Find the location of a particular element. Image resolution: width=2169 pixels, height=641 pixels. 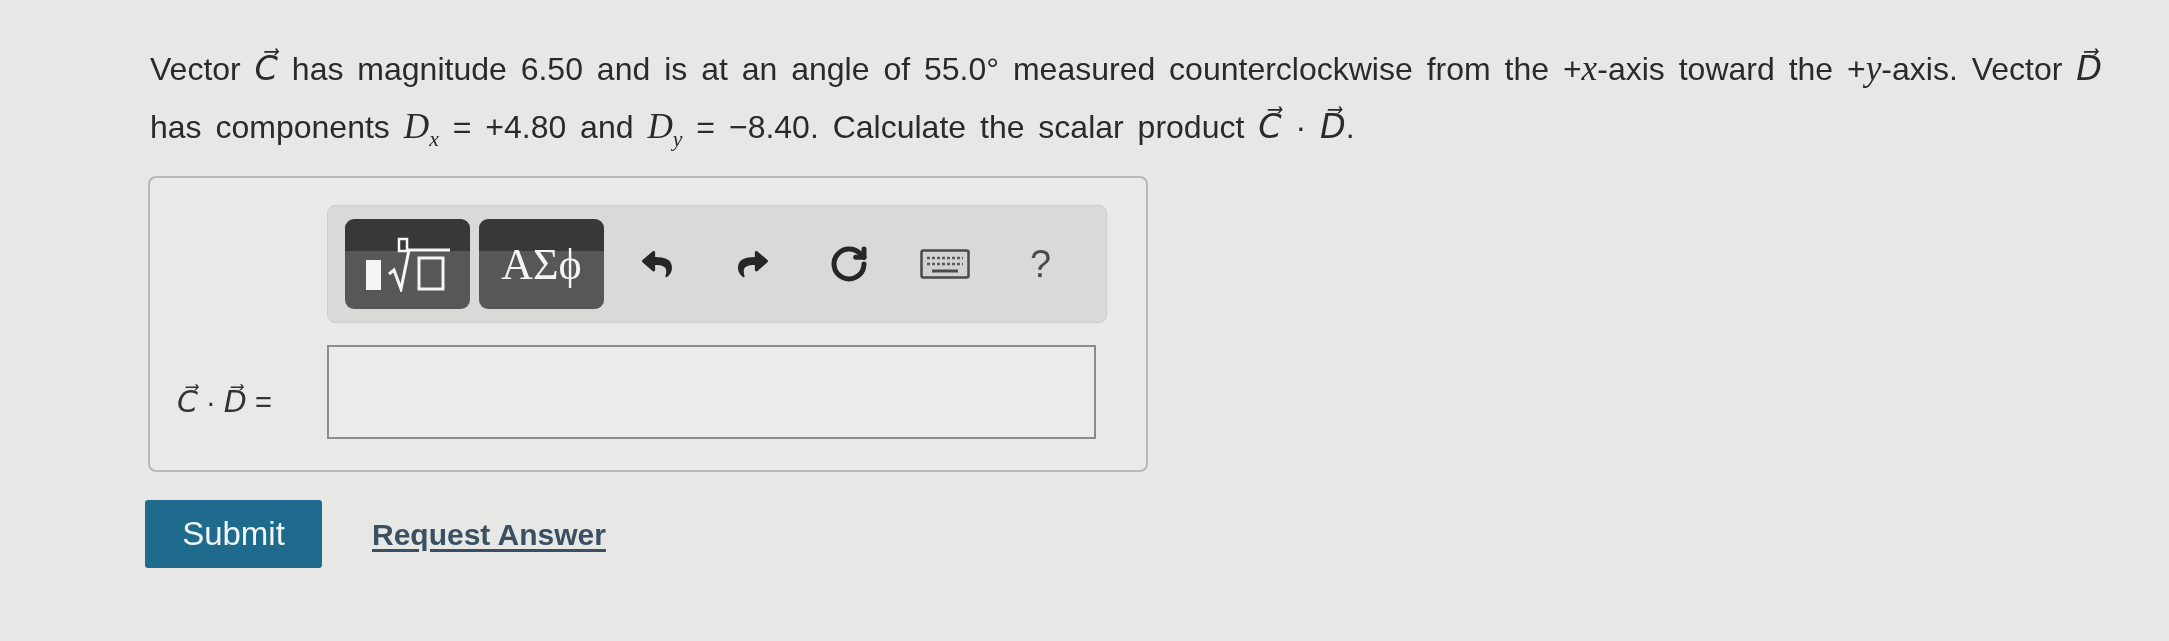

root-template-icon is located at coordinates (407, 264).